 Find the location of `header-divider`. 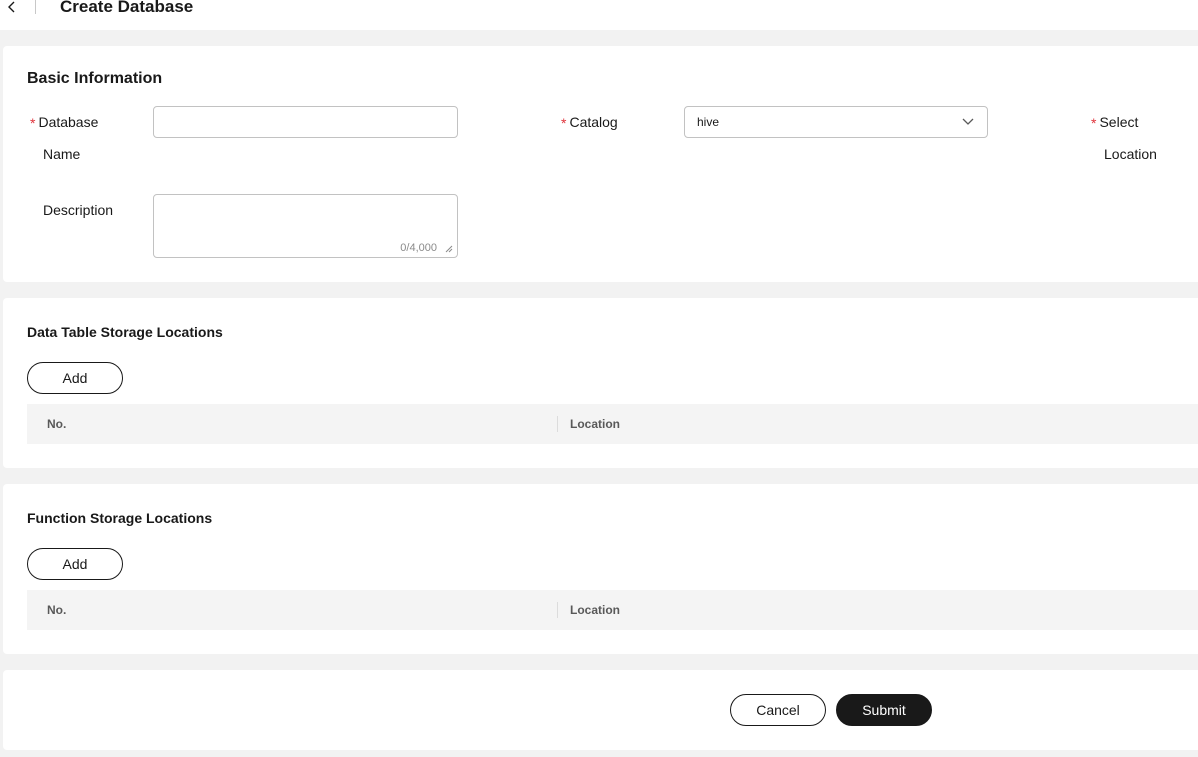

header-divider is located at coordinates (35, 7).